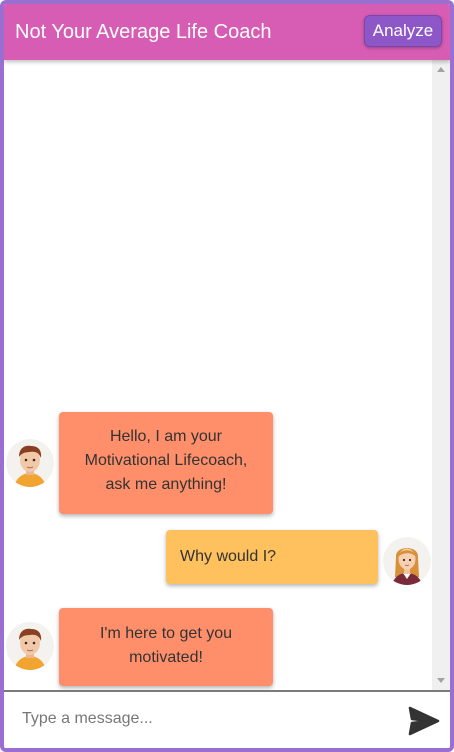  What do you see at coordinates (441, 375) in the screenshot?
I see `vertical-scrollbar` at bounding box center [441, 375].